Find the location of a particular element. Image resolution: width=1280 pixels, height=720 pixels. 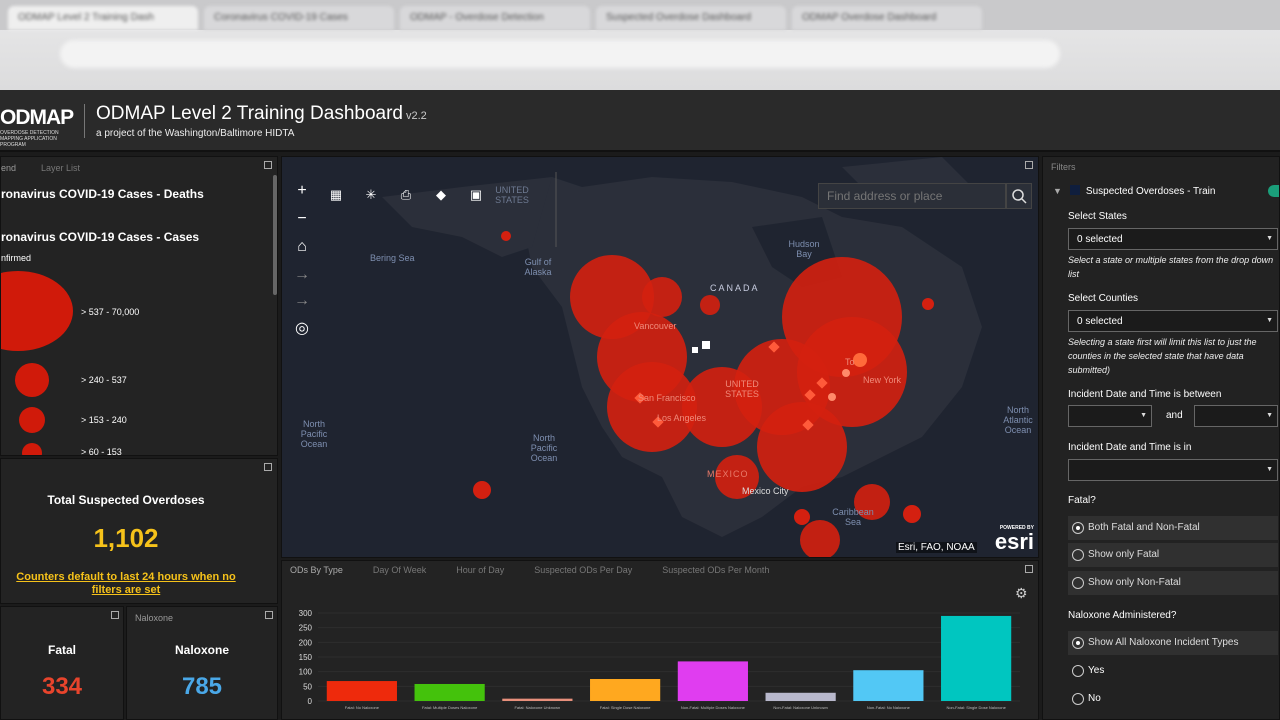

map-label-los-angeles: Los Angeles is located at coordinates (682, 418).